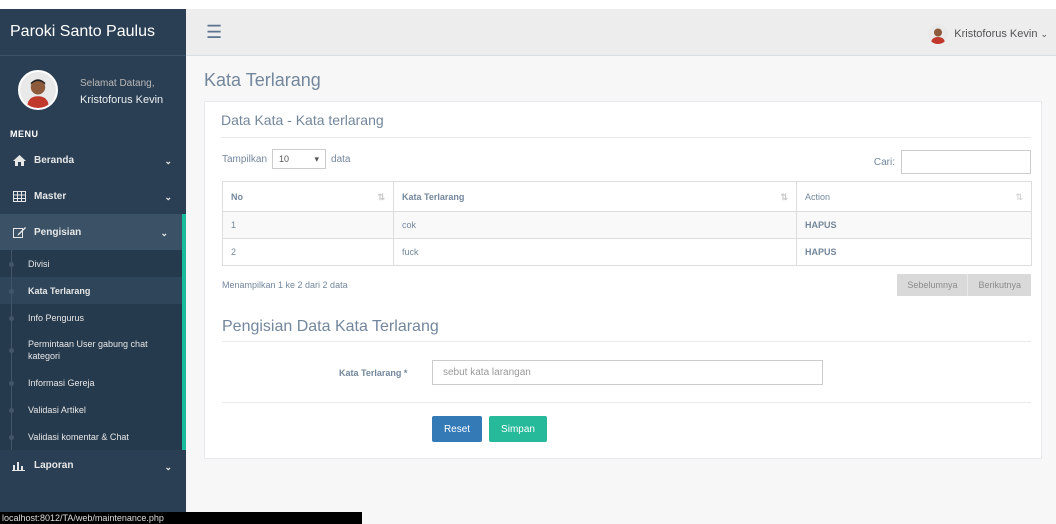 The width and height of the screenshot is (1056, 524). Describe the element at coordinates (57, 409) in the screenshot. I see `submenu-label: Validasi Artikel` at that location.